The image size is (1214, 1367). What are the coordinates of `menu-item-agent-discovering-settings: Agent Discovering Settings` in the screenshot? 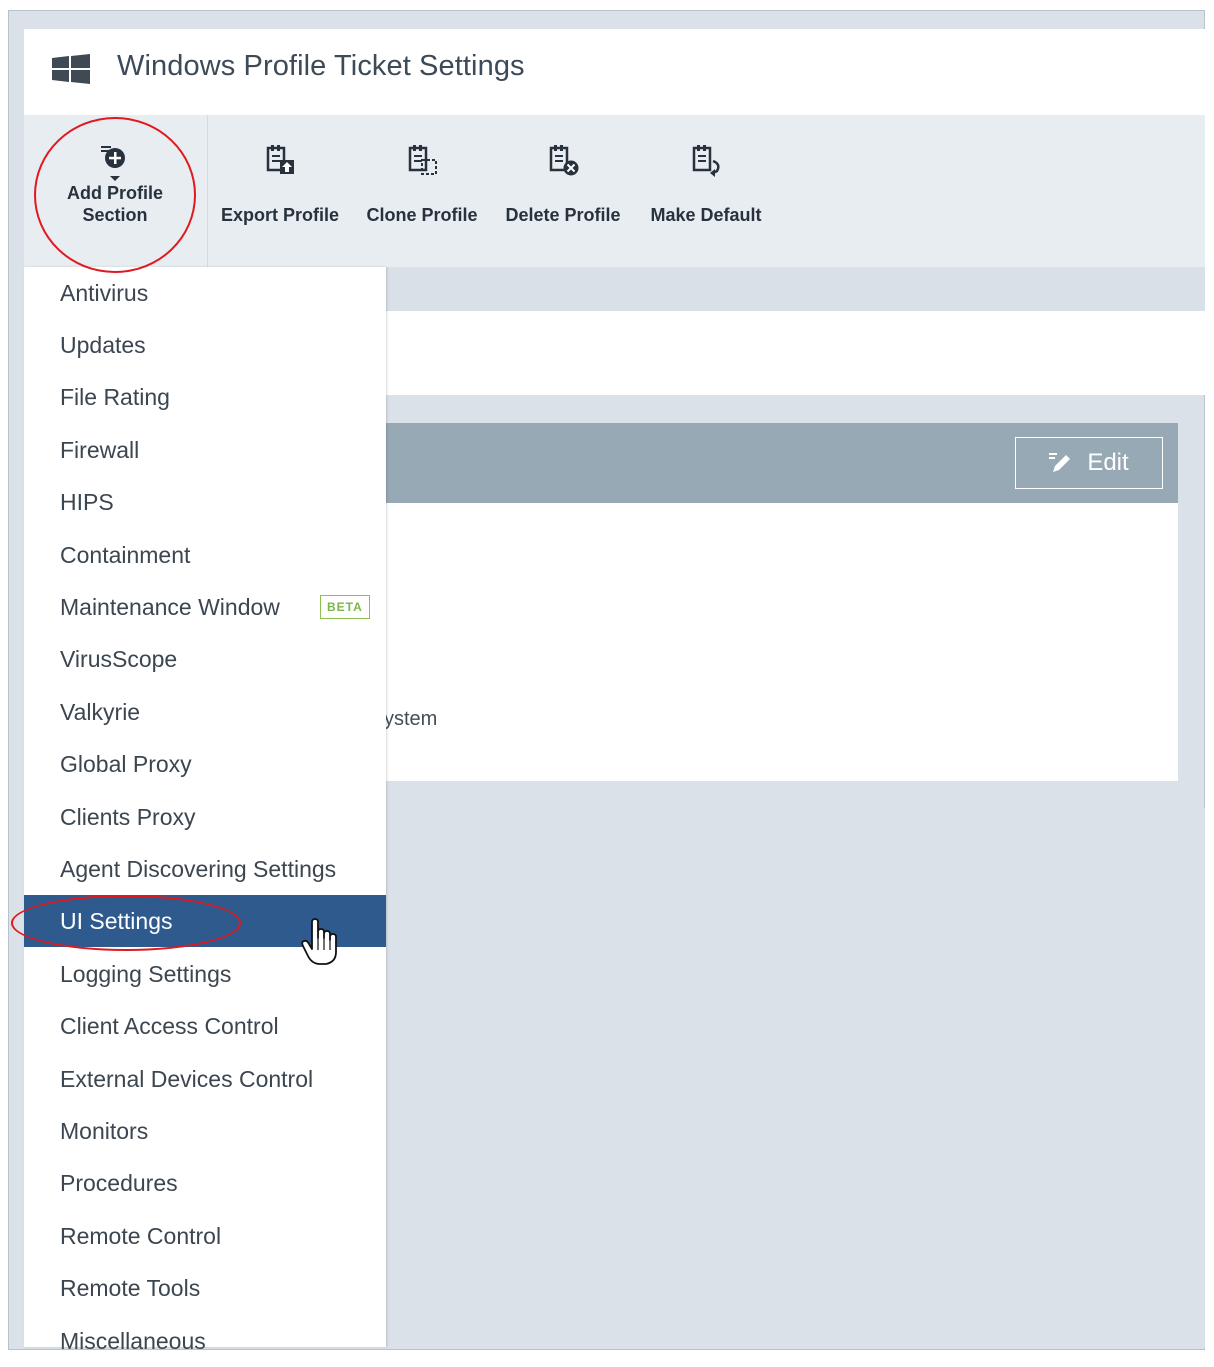 It's located at (205, 869).